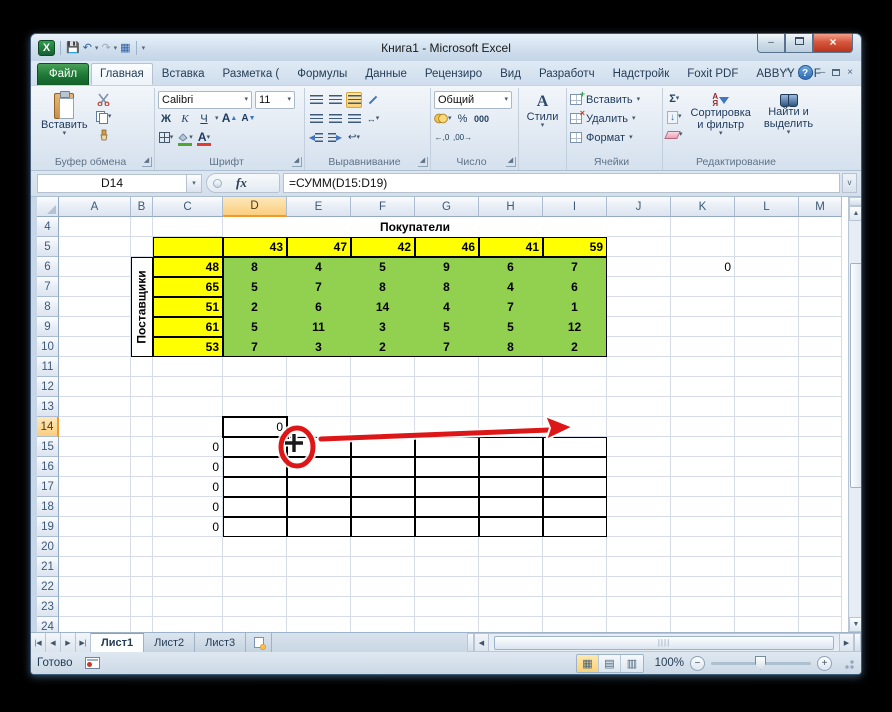  Describe the element at coordinates (854, 201) in the screenshot. I see `vertical-split-handle` at that location.